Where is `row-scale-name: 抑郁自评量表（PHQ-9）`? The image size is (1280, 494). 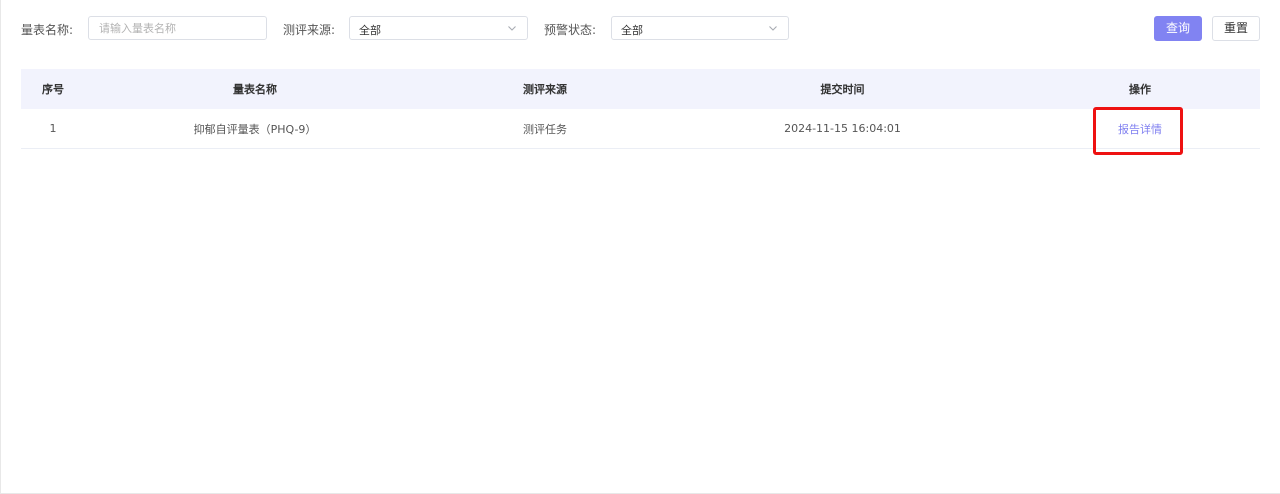 row-scale-name: 抑郁自评量表（PHQ-9） is located at coordinates (255, 129).